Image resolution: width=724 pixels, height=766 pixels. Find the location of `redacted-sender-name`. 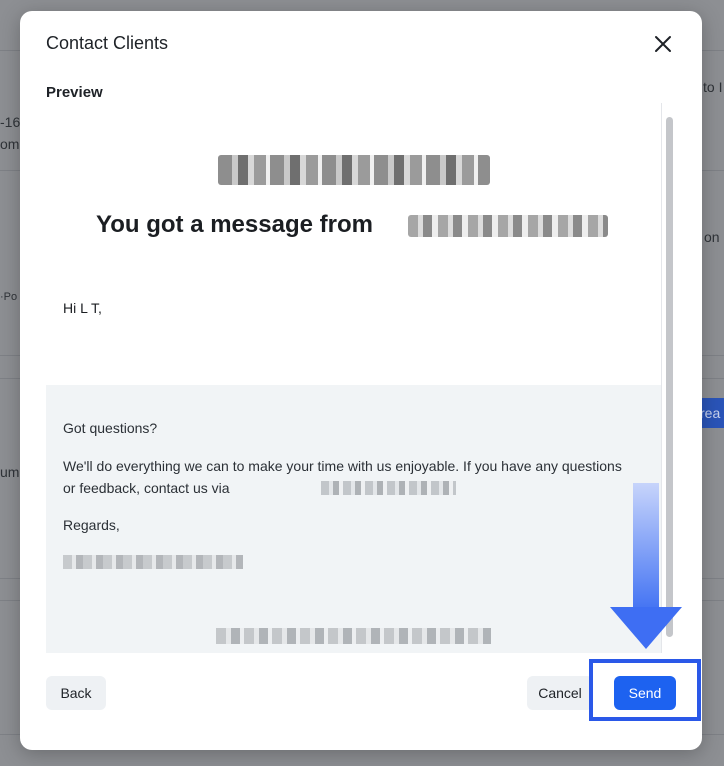

redacted-sender-name is located at coordinates (354, 170).